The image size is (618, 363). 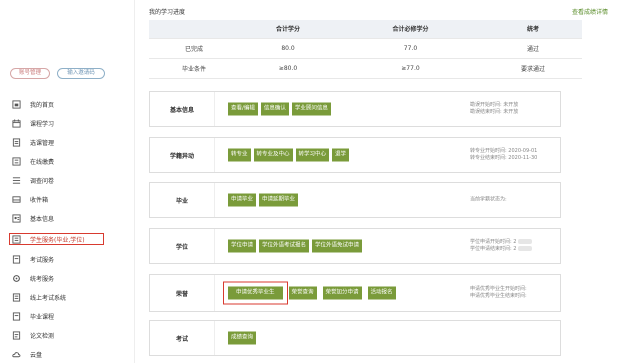 I want to click on sidebar-item-course-study: 课程学习, so click(x=67, y=123).